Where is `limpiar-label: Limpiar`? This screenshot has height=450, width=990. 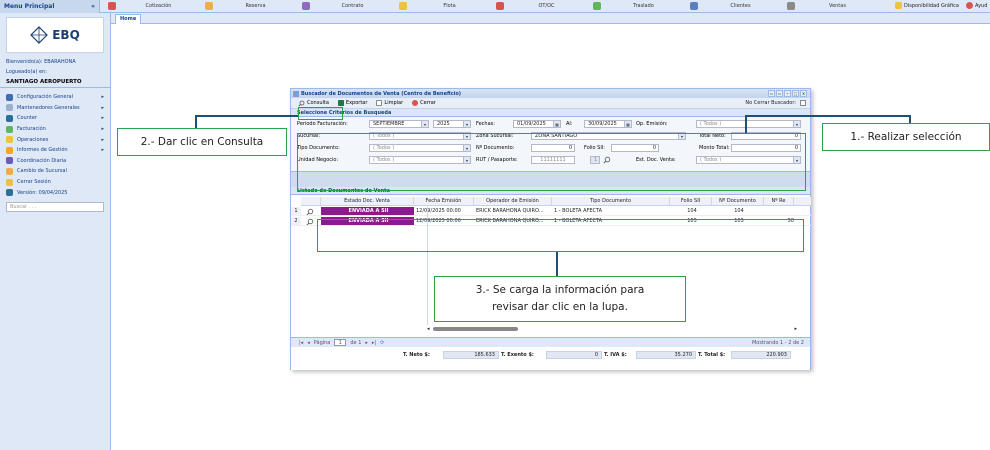 limpiar-label: Limpiar is located at coordinates (394, 103).